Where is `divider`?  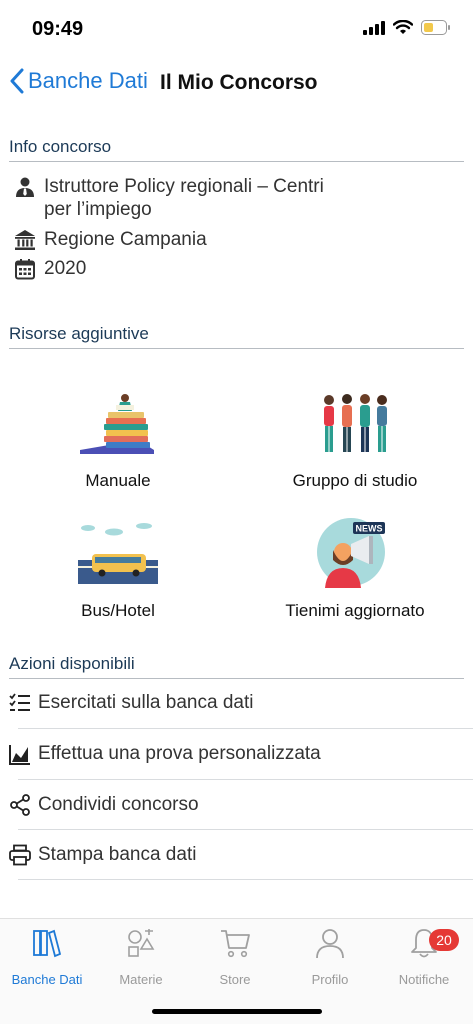 divider is located at coordinates (245, 879).